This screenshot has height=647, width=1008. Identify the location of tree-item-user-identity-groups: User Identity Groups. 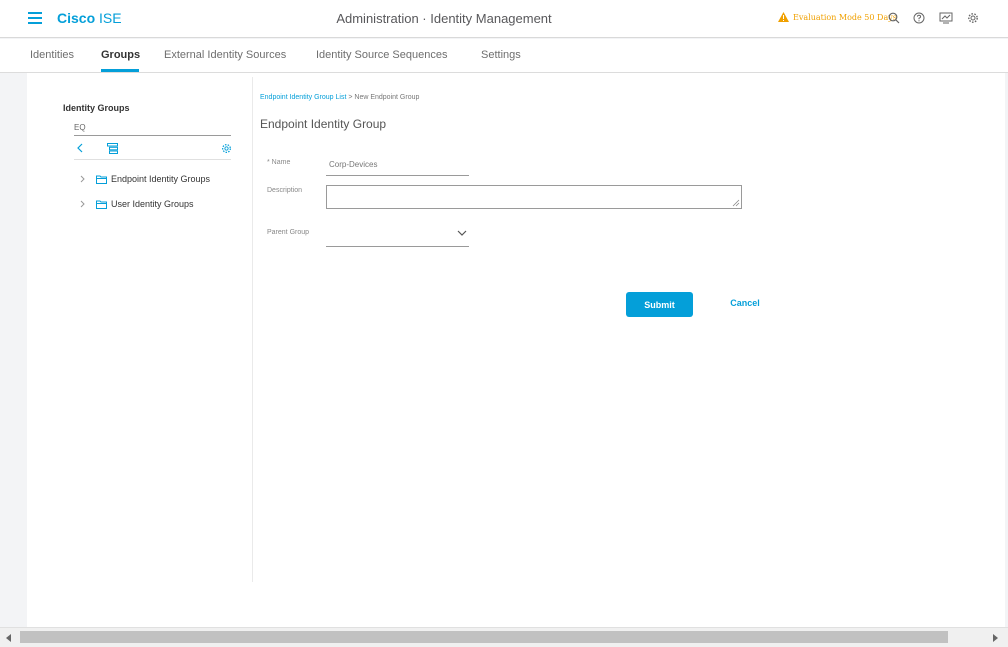
(137, 204).